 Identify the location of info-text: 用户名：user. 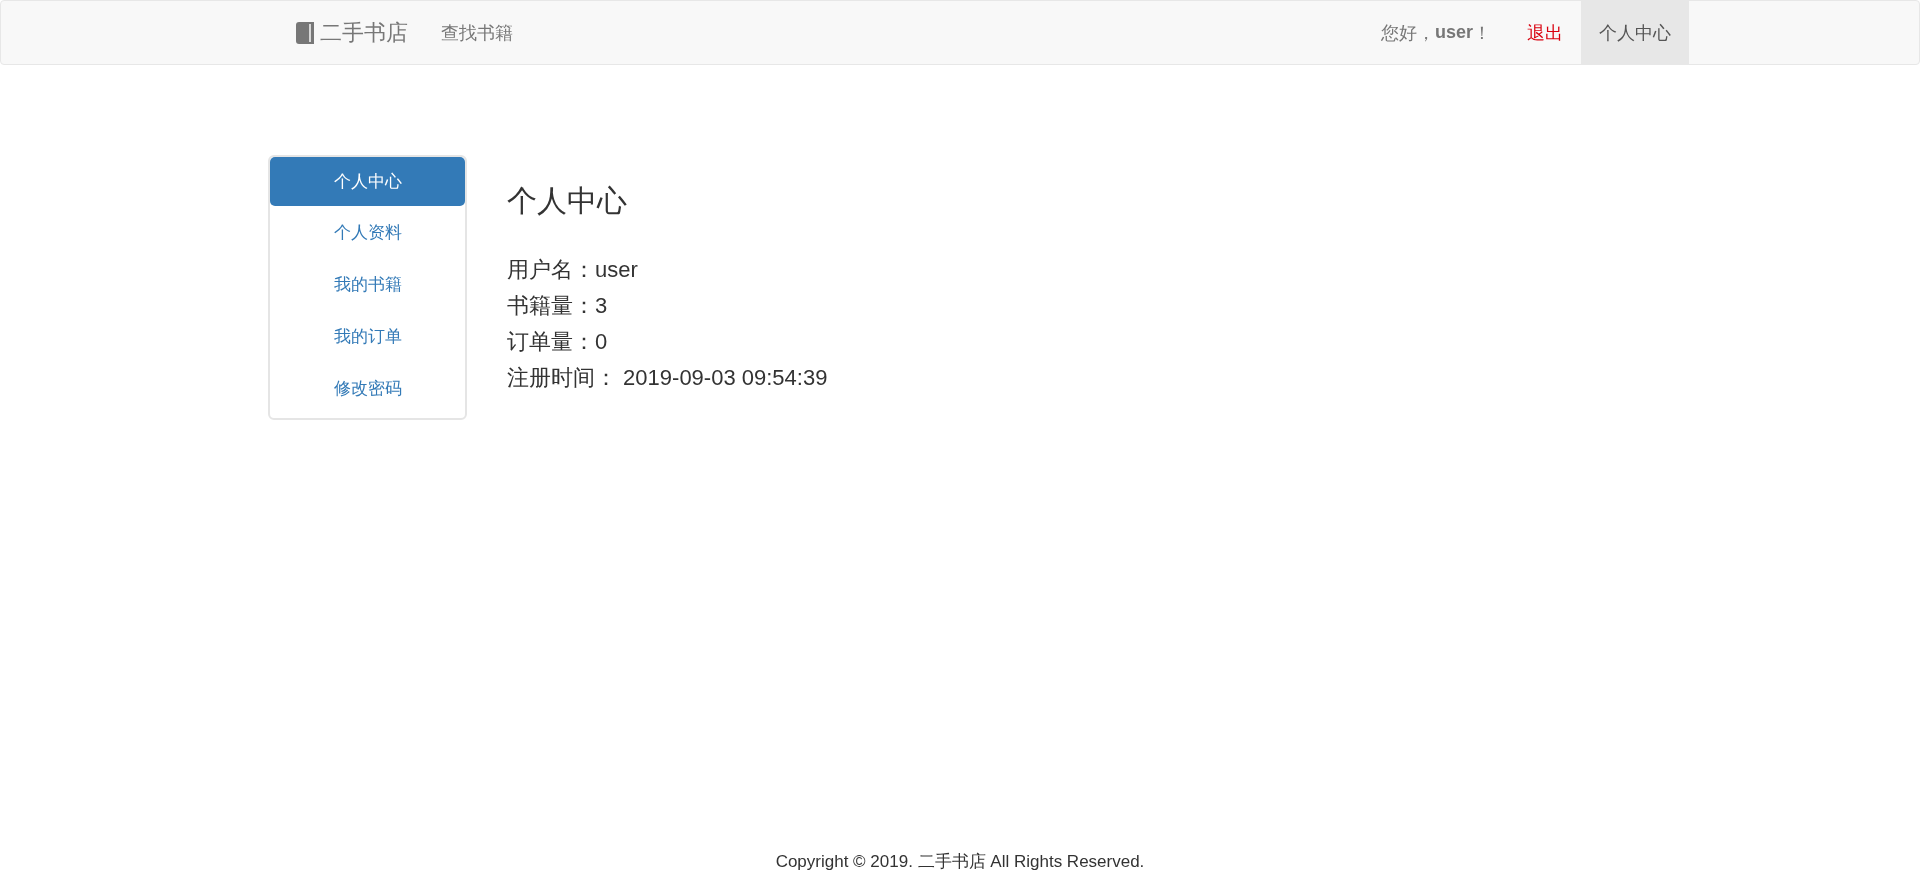
(573, 270).